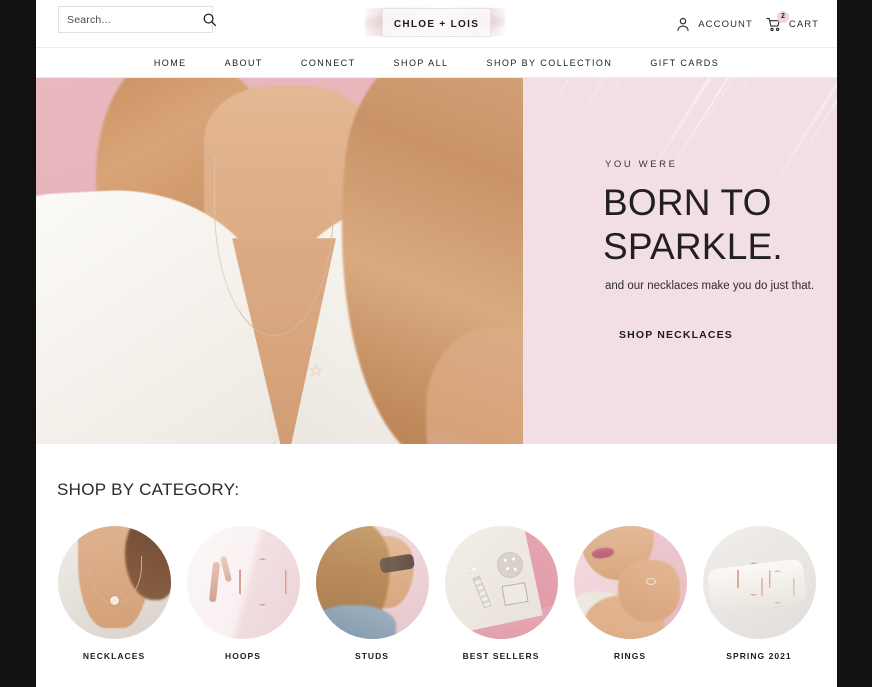 This screenshot has height=687, width=872. What do you see at coordinates (759, 656) in the screenshot?
I see `category-label: SPRING 2021` at bounding box center [759, 656].